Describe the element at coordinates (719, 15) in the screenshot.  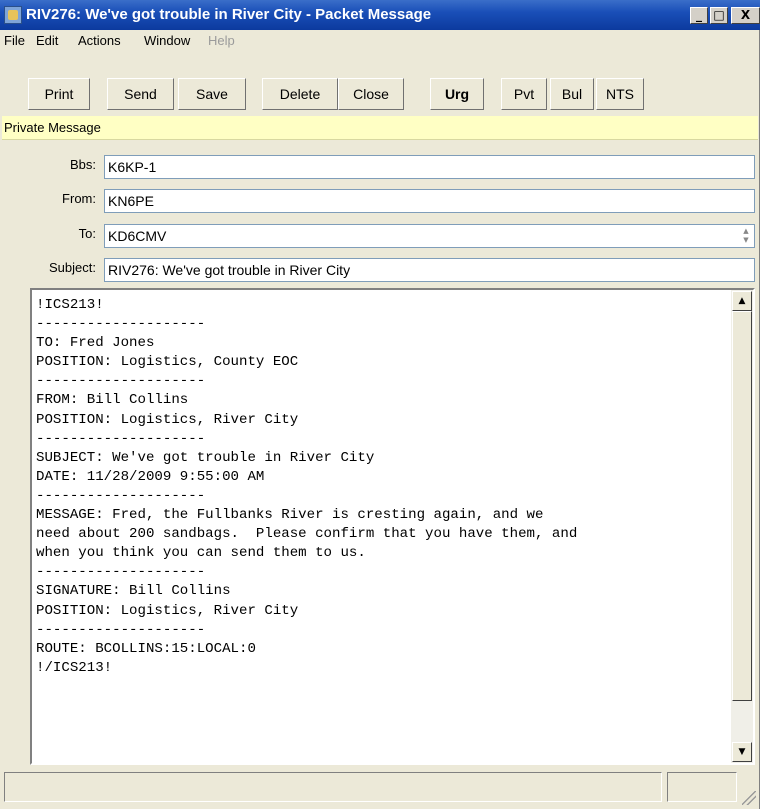
I see `maximize-button: □` at that location.